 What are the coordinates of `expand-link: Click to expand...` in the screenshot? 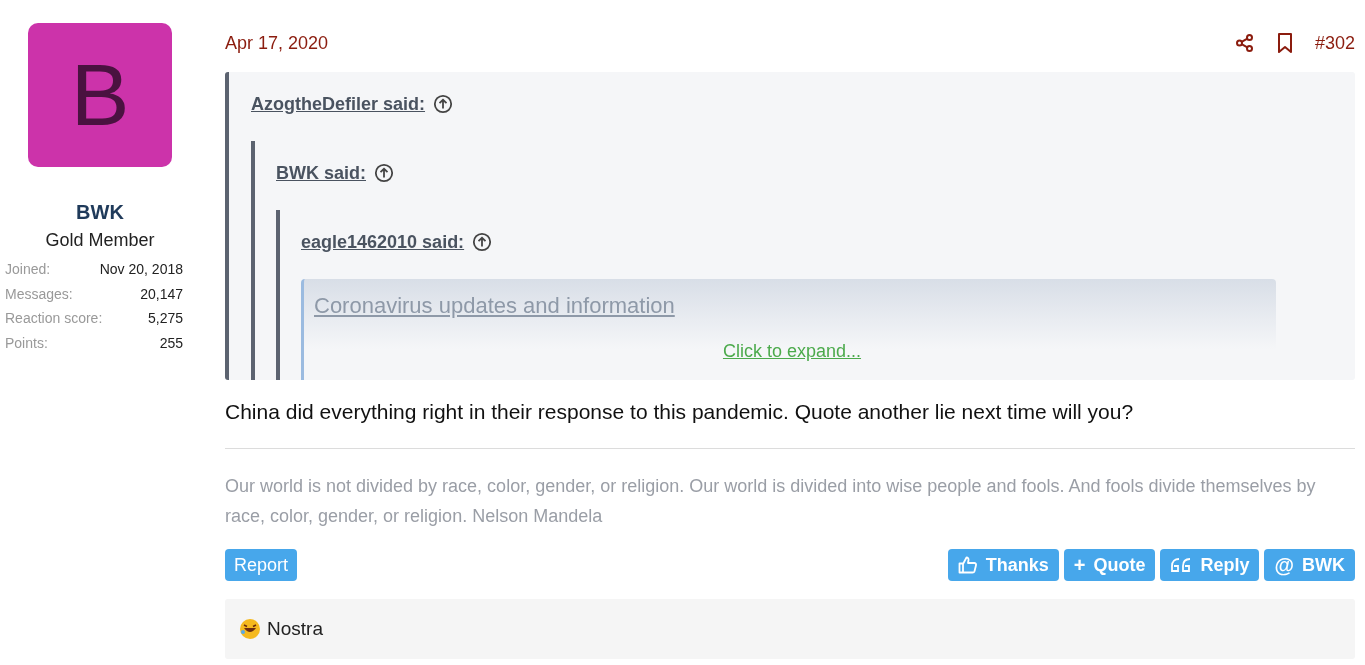 It's located at (792, 351).